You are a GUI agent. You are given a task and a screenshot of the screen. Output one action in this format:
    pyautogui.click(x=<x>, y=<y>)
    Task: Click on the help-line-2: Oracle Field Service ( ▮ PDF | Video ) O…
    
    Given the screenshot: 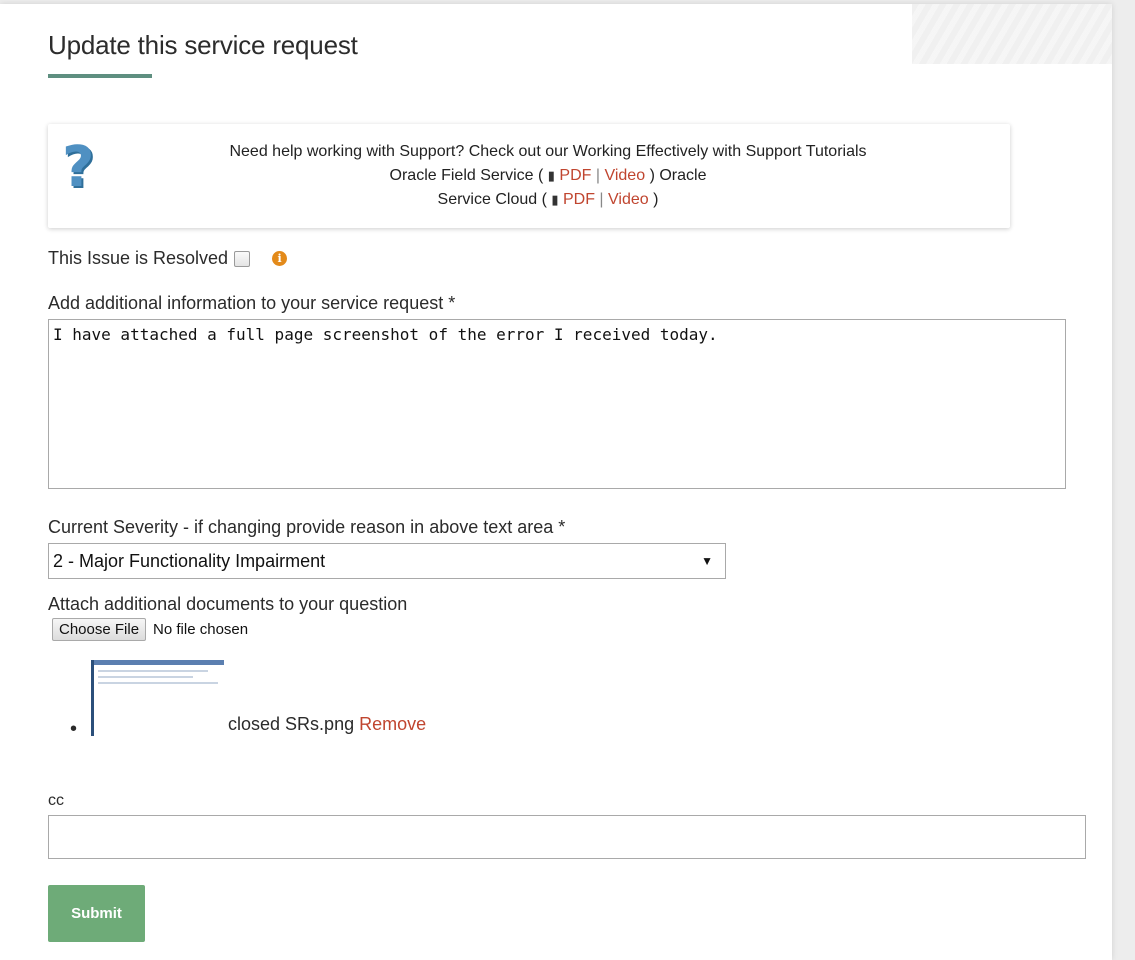 What is the action you would take?
    pyautogui.click(x=548, y=176)
    